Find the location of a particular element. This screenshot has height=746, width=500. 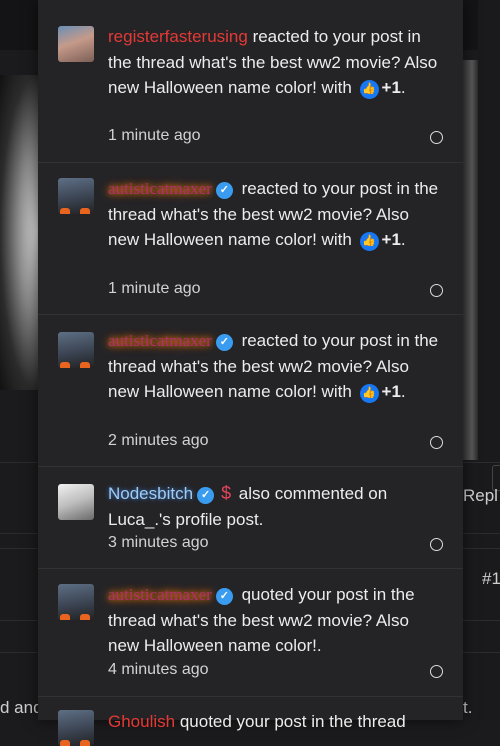

post-image-edge is located at coordinates (470, 260).